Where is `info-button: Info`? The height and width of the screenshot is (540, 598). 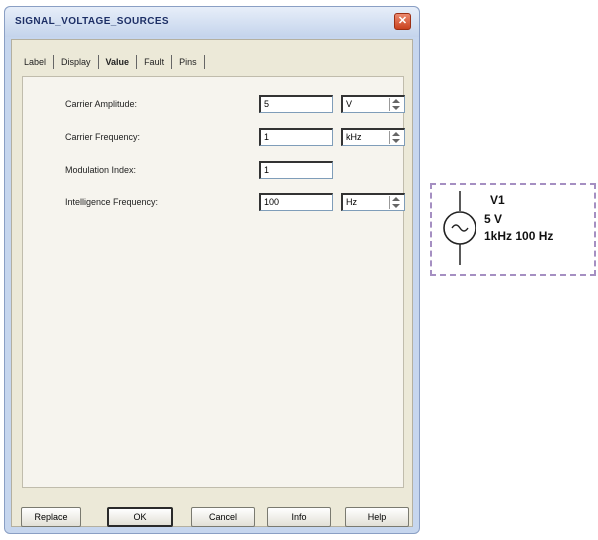
info-button: Info is located at coordinates (299, 517).